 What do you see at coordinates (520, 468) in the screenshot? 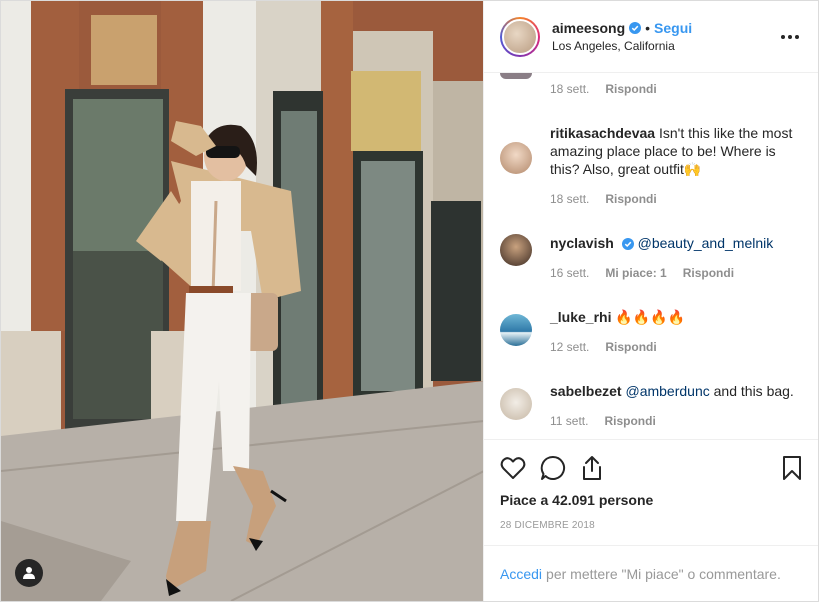
I see `heart-icon` at bounding box center [520, 468].